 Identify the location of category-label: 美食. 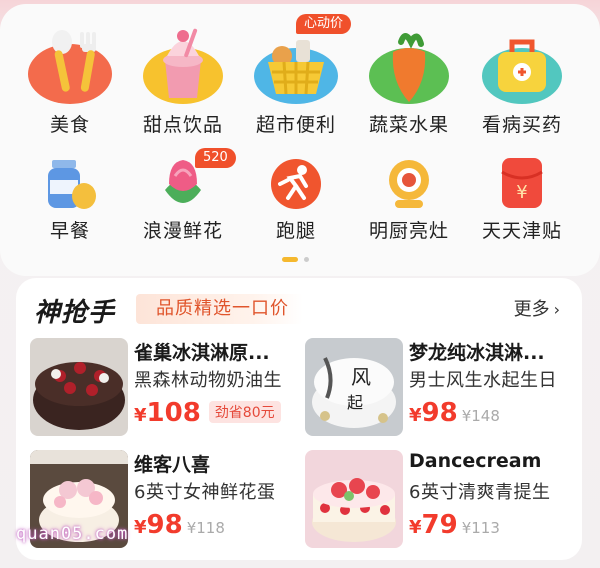
(69, 125).